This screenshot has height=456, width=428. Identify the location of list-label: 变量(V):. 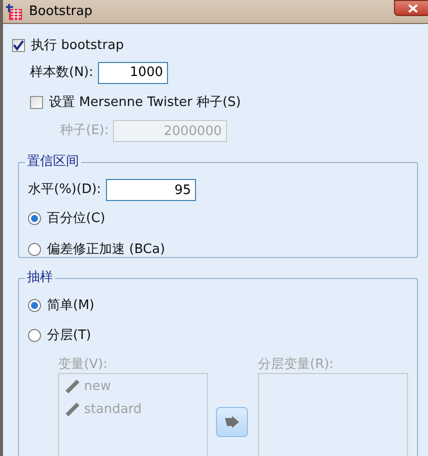
(83, 365).